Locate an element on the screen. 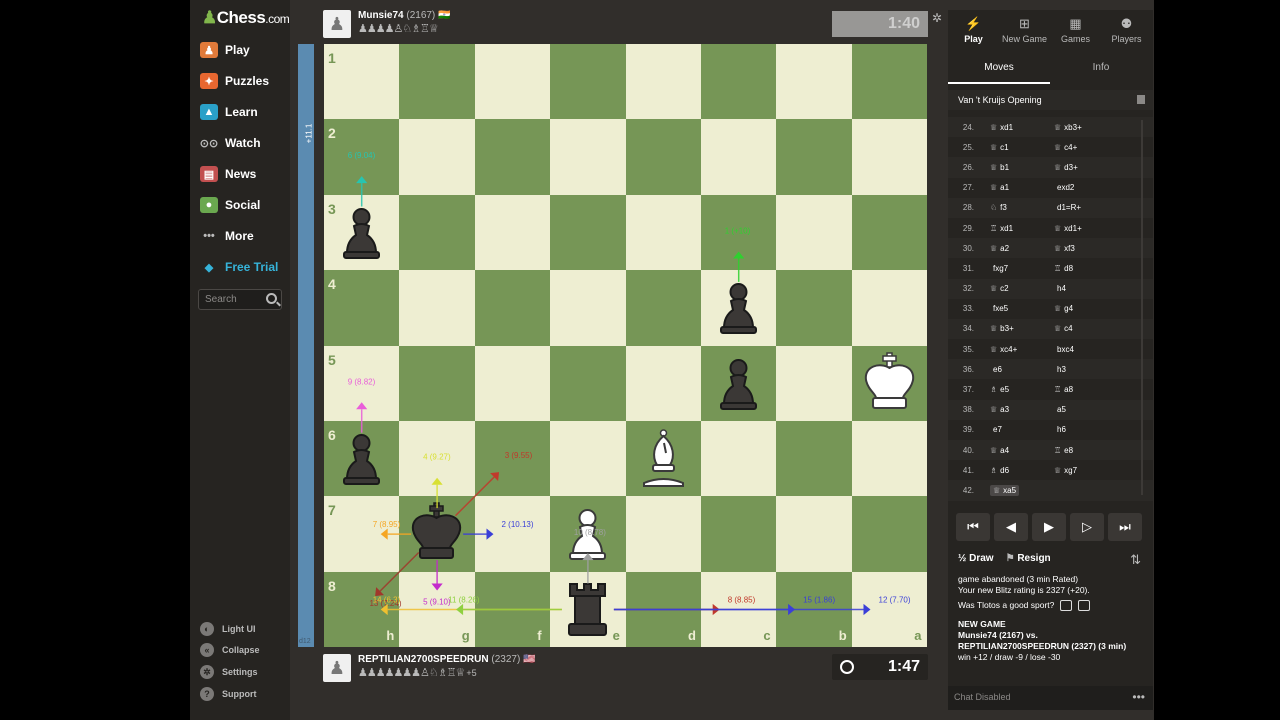 The height and width of the screenshot is (720, 1280). black-move: ♖ a8 is located at coordinates (1086, 389).